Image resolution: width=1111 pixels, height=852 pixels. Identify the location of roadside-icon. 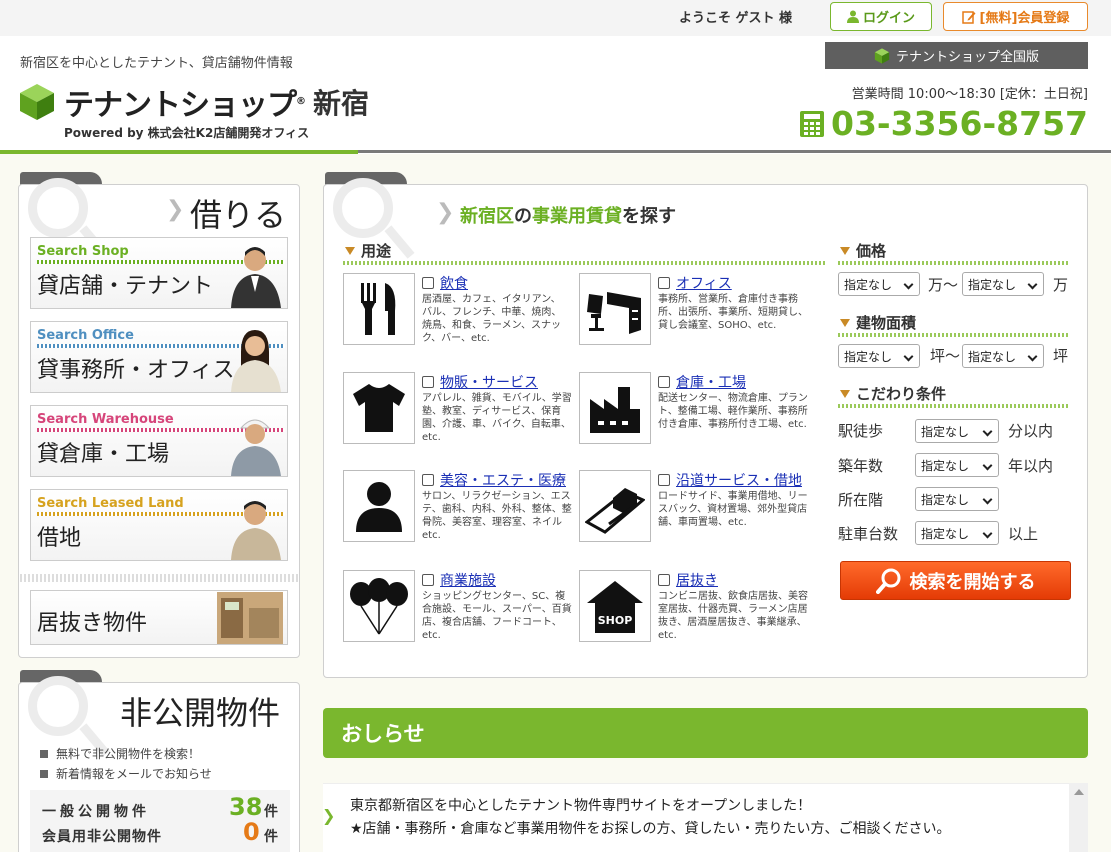
(615, 506).